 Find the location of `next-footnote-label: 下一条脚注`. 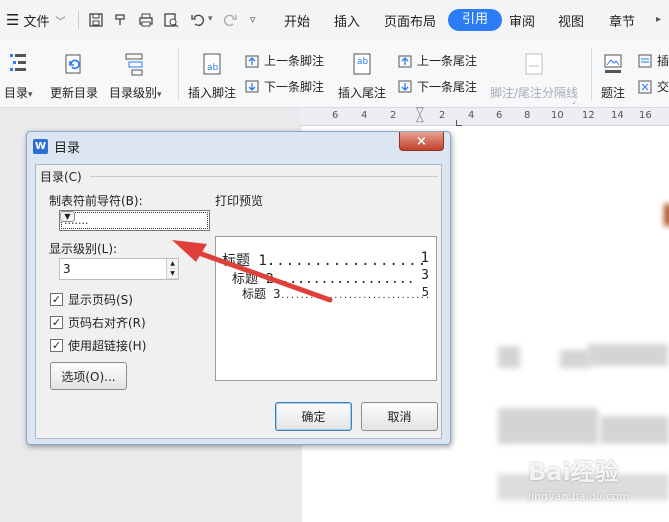

next-footnote-label: 下一条脚注 is located at coordinates (294, 87).